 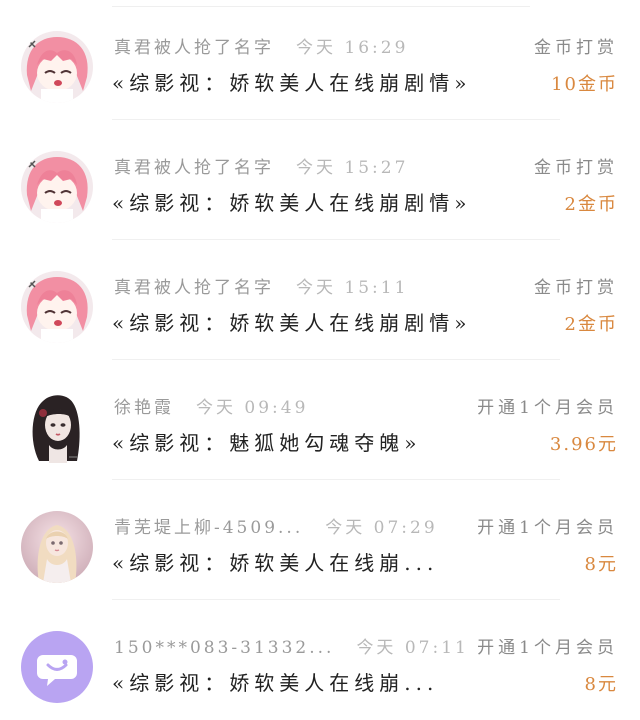 I want to click on sender-line: 150***083-31332... 今天 07:11, so click(x=291, y=645).